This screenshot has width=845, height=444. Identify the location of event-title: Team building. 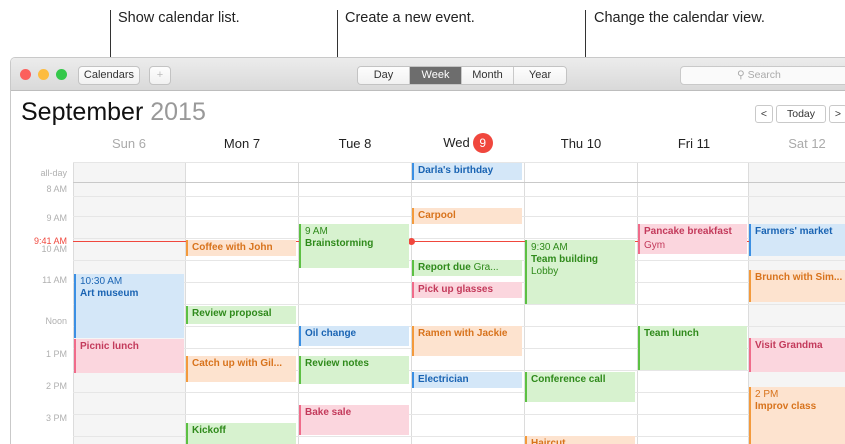
(565, 259).